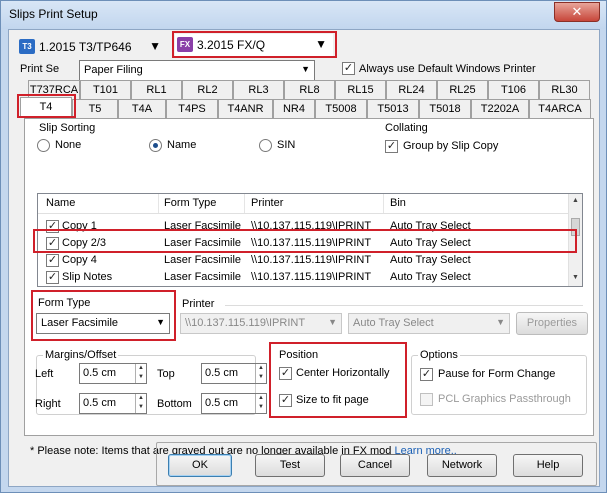  I want to click on tab-t4arca: T4ARCA, so click(560, 108).